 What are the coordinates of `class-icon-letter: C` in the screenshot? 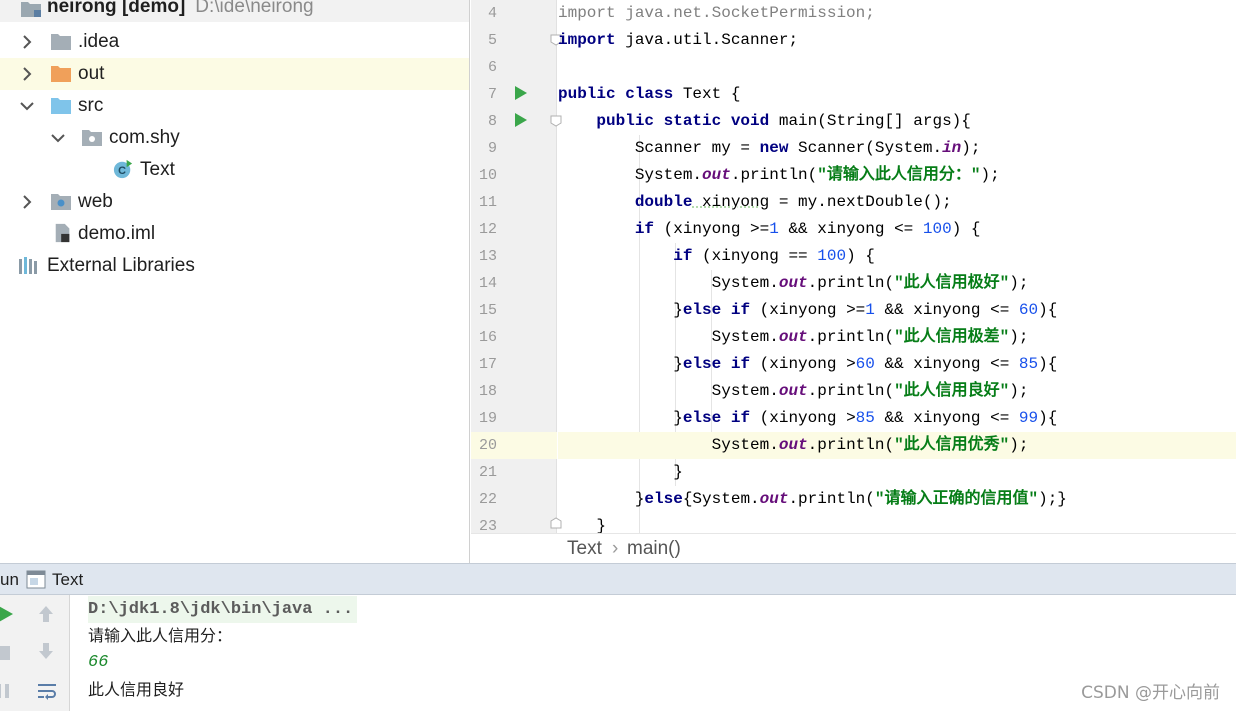 It's located at (122, 171).